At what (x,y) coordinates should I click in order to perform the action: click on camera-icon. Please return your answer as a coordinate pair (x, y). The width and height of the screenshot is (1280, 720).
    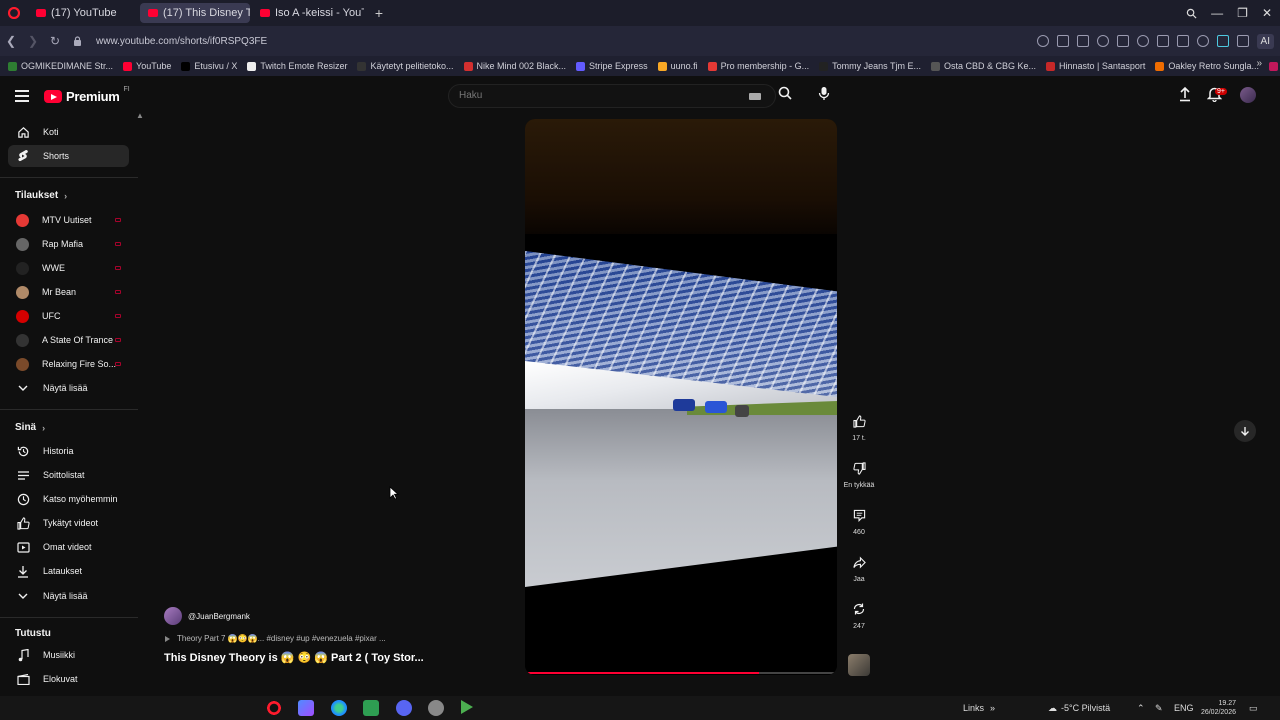
    Looking at the image, I should click on (1082, 41).